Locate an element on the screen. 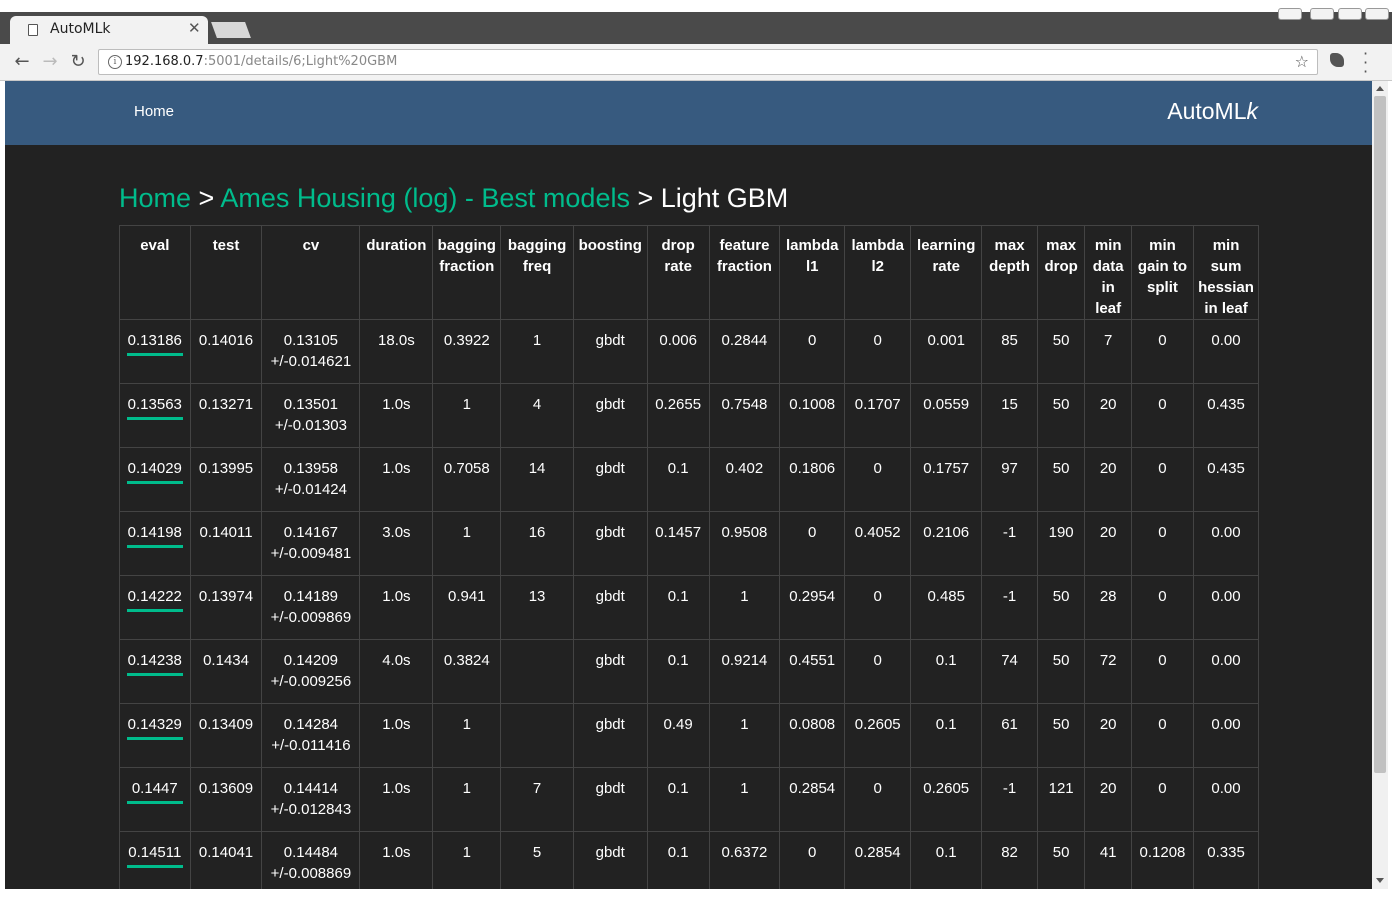 Image resolution: width=1392 pixels, height=904 pixels. col-header-lambda-l2: lambda l2 is located at coordinates (878, 272).